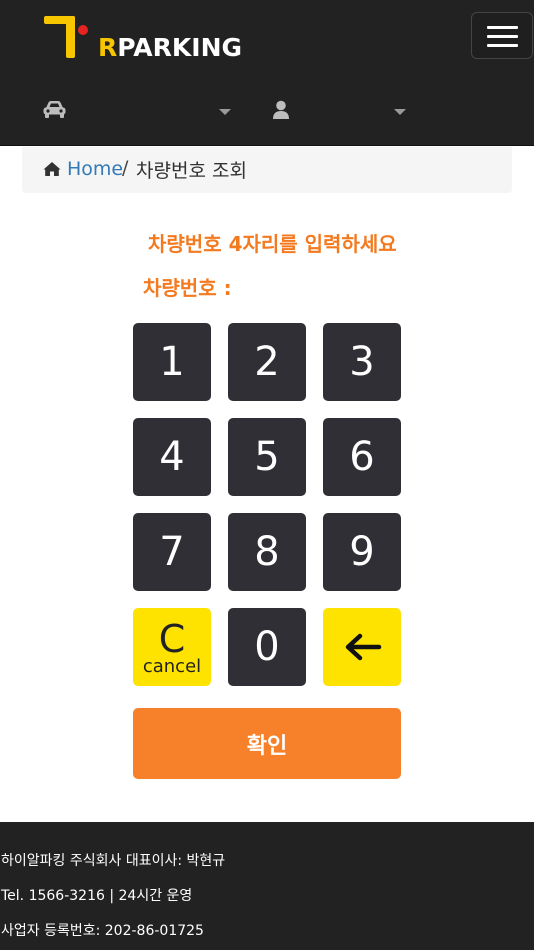 The image size is (534, 950). Describe the element at coordinates (267, 743) in the screenshot. I see `confirm-button: 확인` at that location.